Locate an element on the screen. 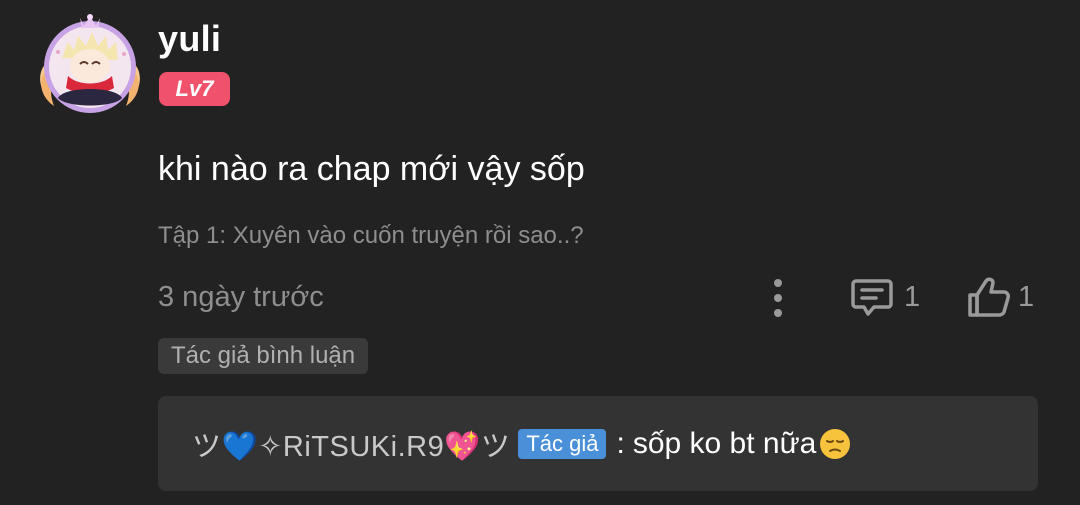 Image resolution: width=1080 pixels, height=505 pixels. username: yuli is located at coordinates (189, 39).